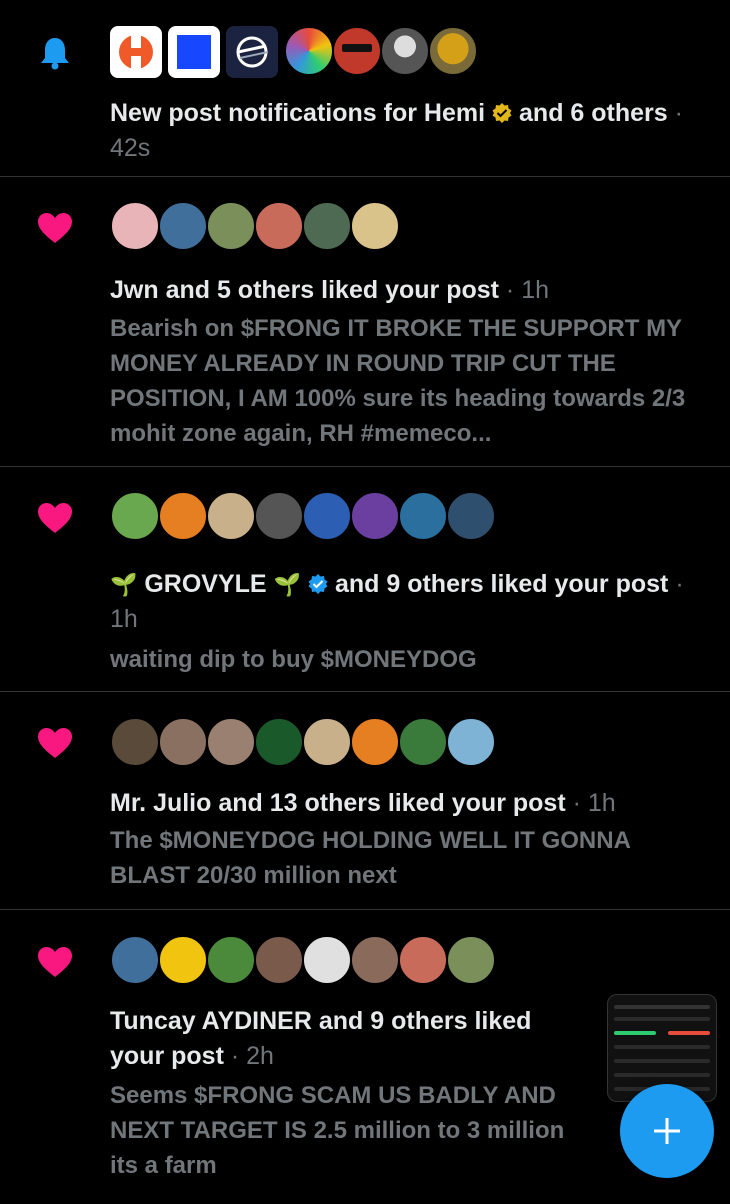 The height and width of the screenshot is (1204, 730). What do you see at coordinates (298, 113) in the screenshot?
I see `notification-text-before: New post notifications for Hemi` at bounding box center [298, 113].